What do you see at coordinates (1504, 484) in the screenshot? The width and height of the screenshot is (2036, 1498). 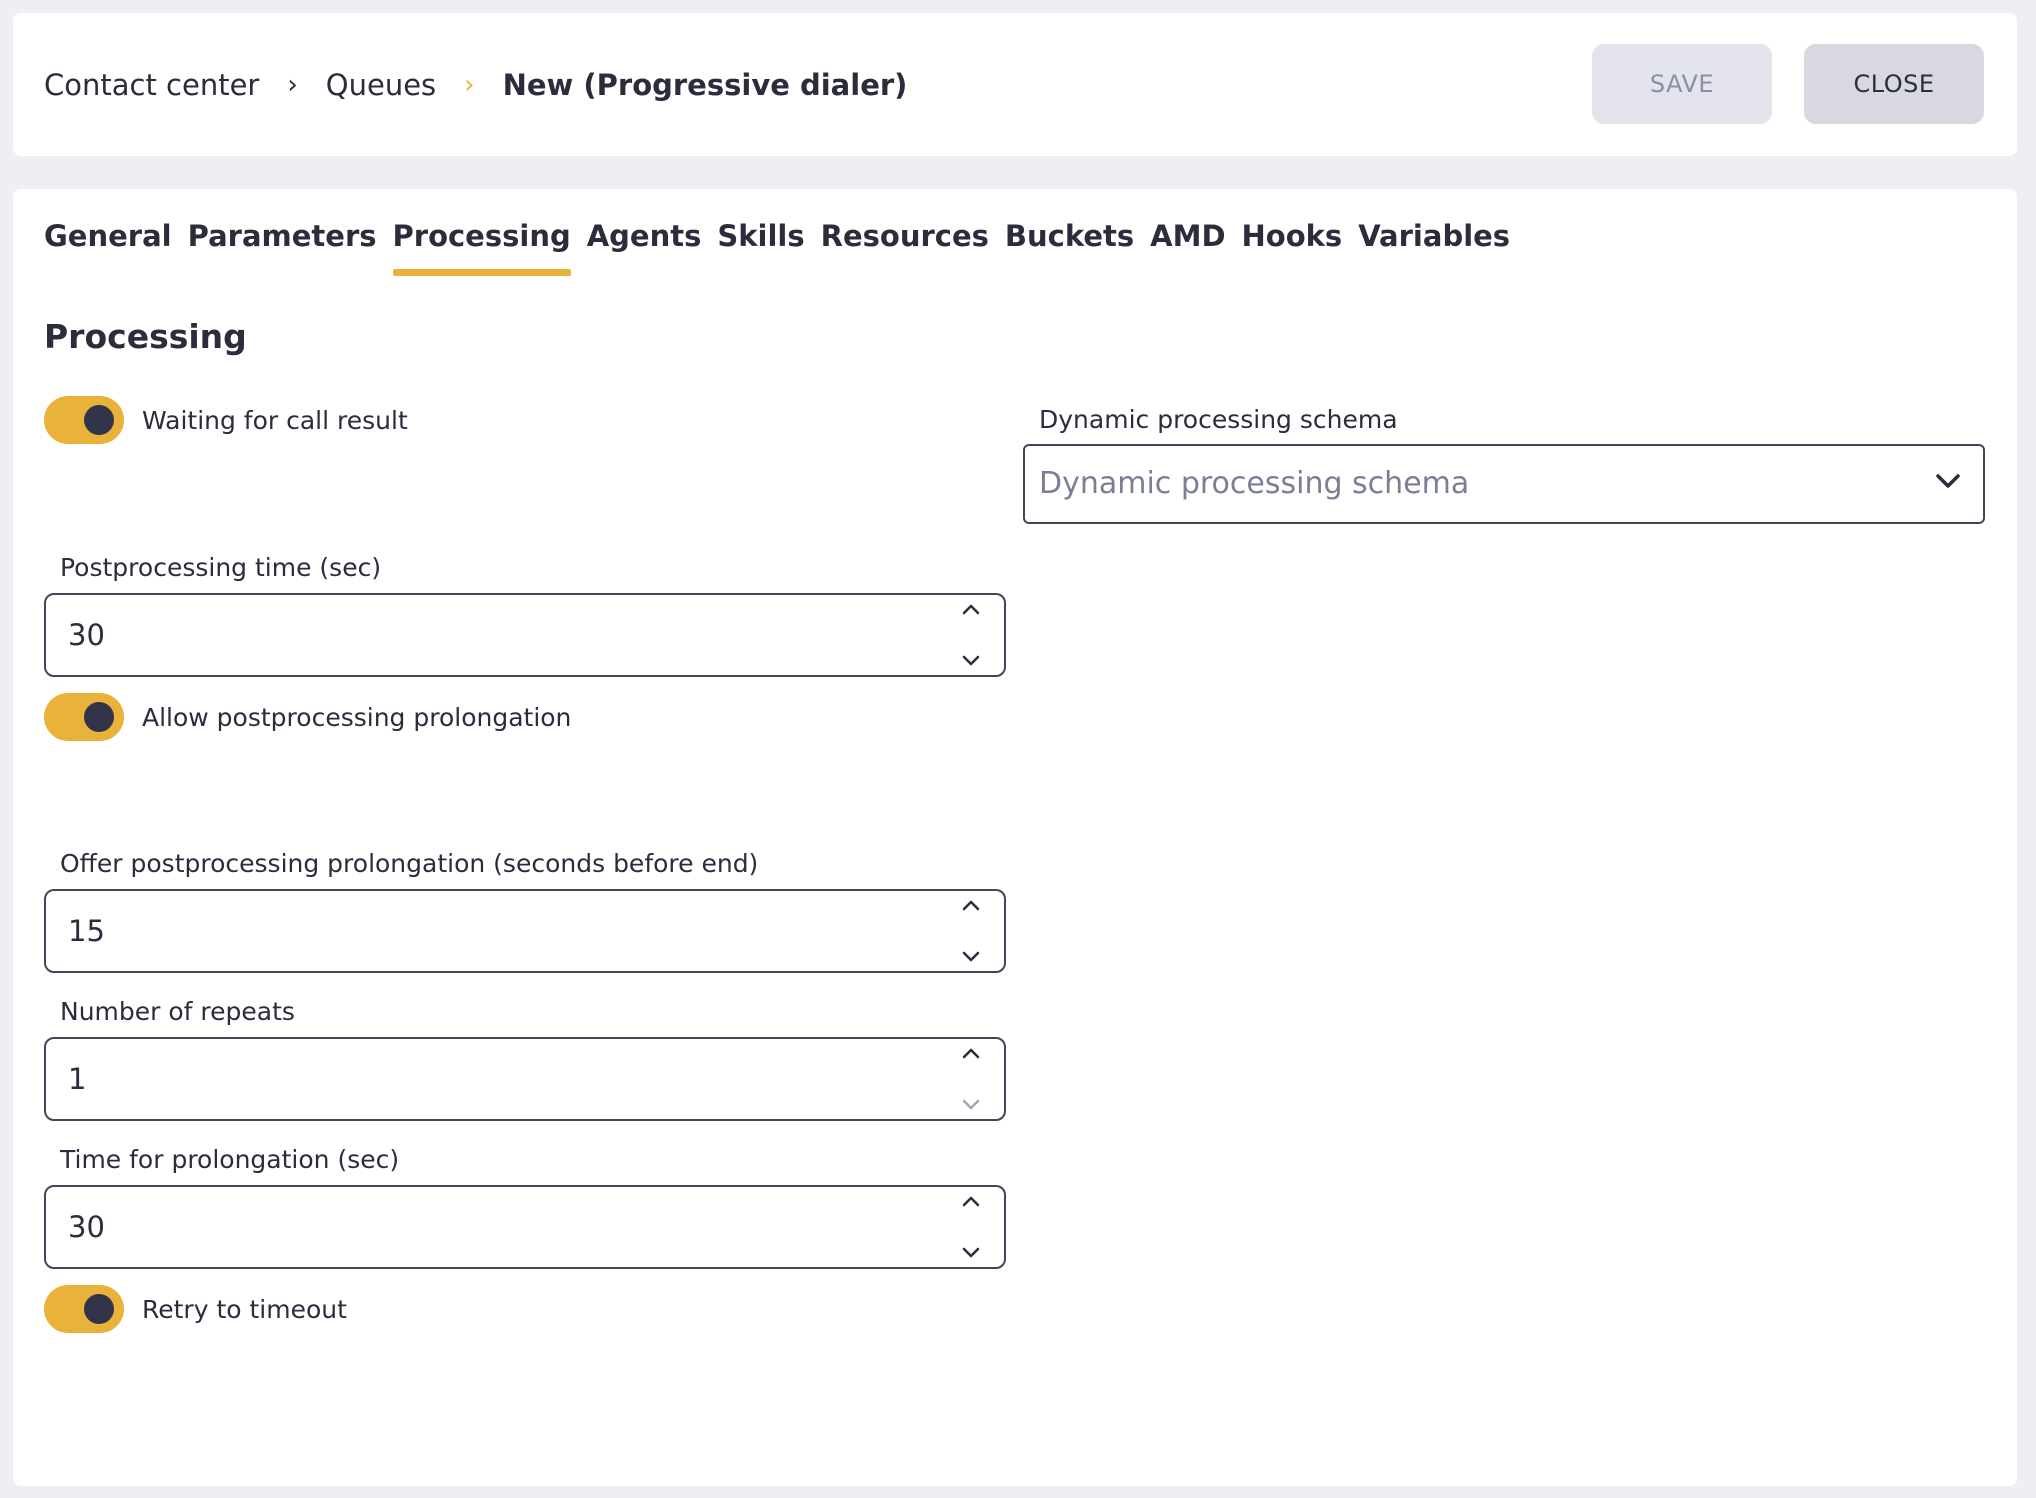 I see `dynamic-schema-select: Dynamic processing schema` at bounding box center [1504, 484].